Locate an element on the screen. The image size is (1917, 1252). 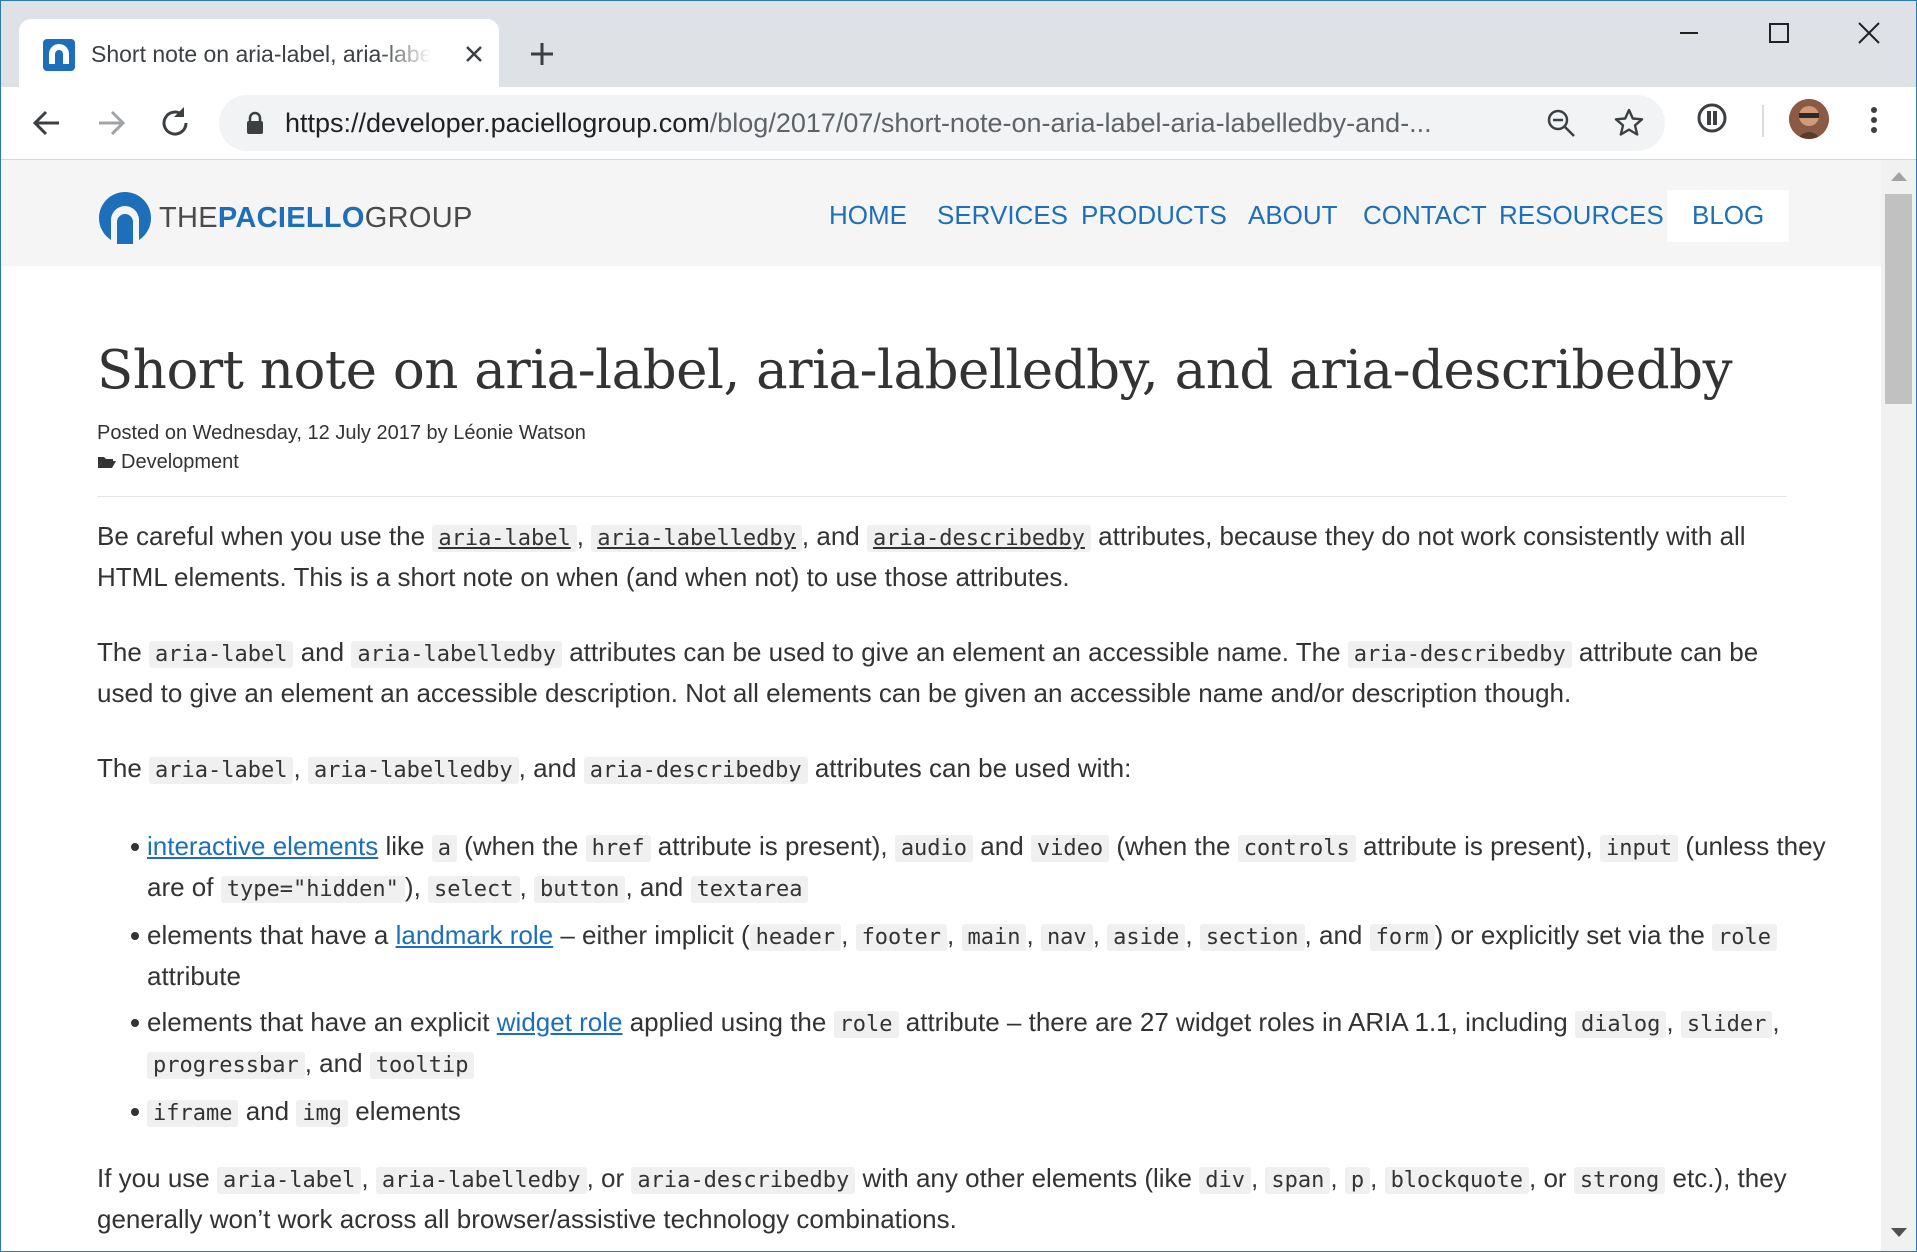
inline-code: section is located at coordinates (1252, 937).